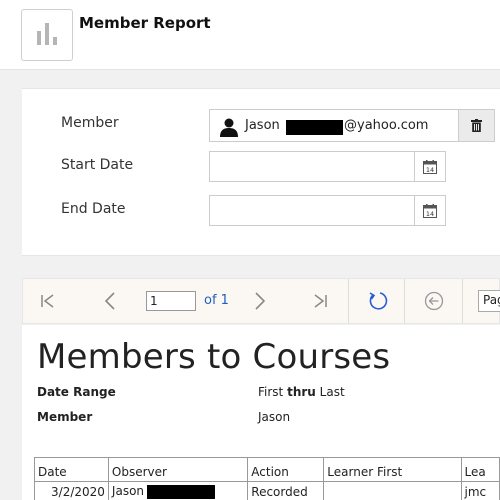  I want to click on end-date-calendar-button: 14, so click(430, 210).